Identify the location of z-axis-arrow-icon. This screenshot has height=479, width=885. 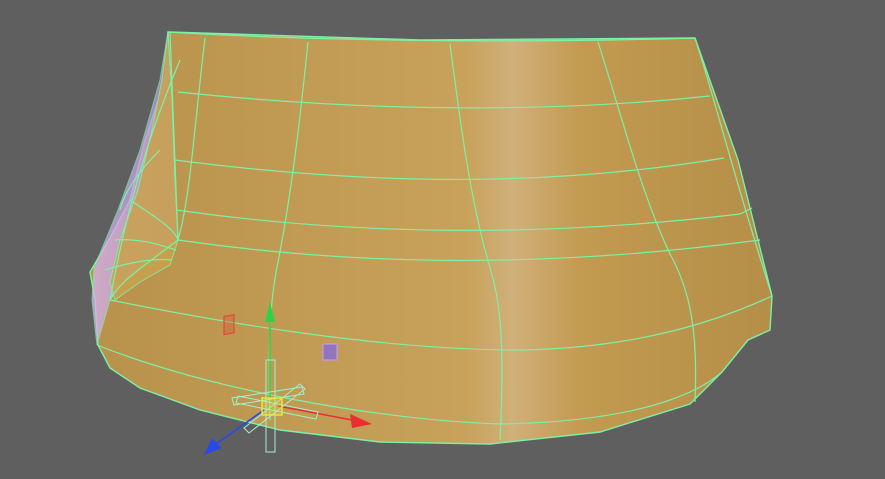
(213, 446).